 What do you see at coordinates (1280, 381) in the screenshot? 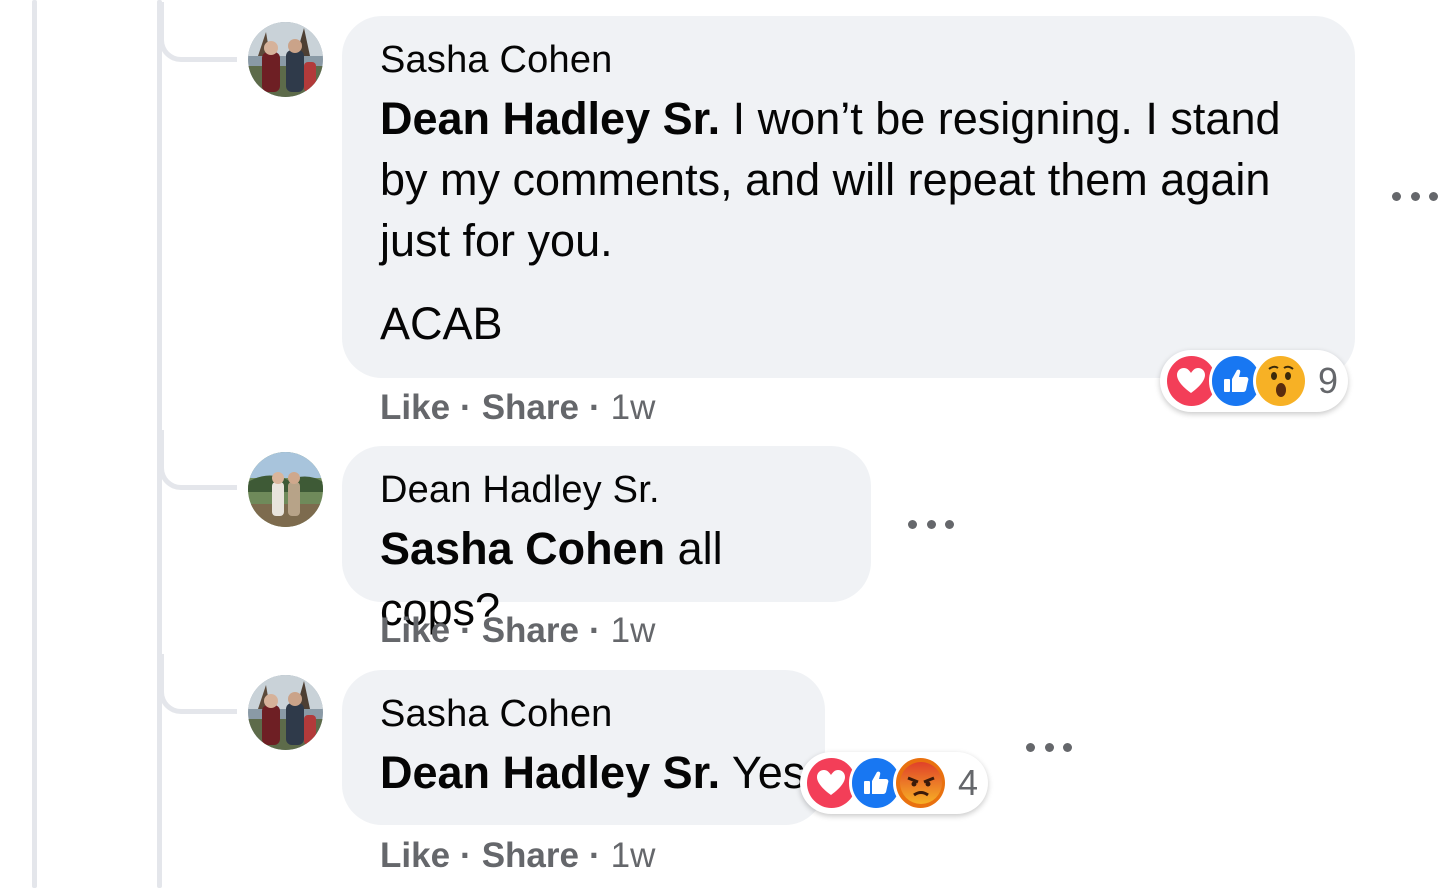
I see `wow-icon` at bounding box center [1280, 381].